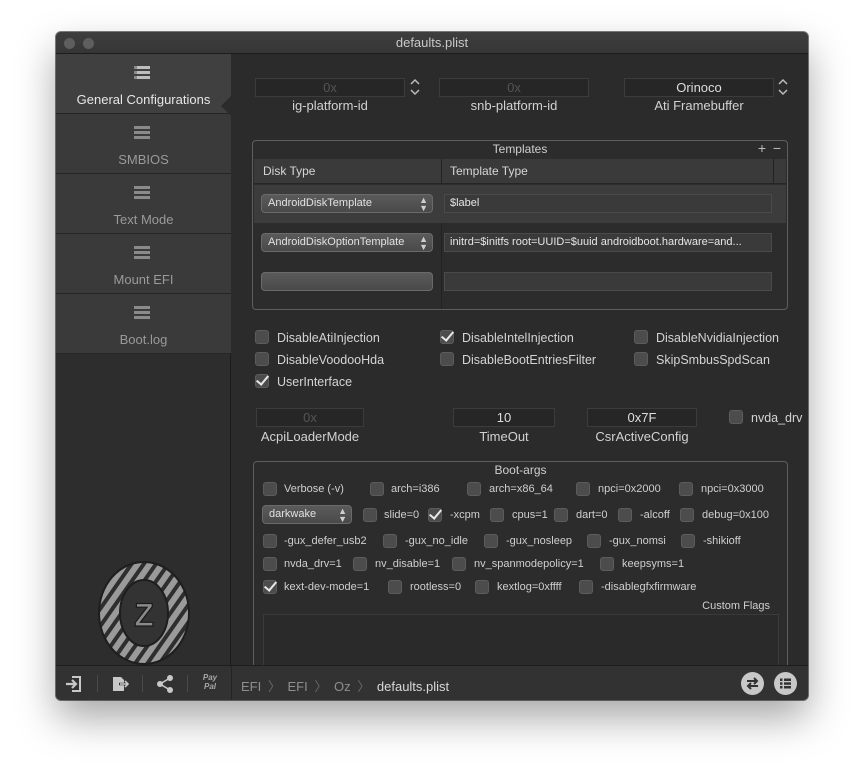 This screenshot has height=780, width=864. I want to click on disable-ati-injection-label: DisableAtiInjection, so click(328, 338).